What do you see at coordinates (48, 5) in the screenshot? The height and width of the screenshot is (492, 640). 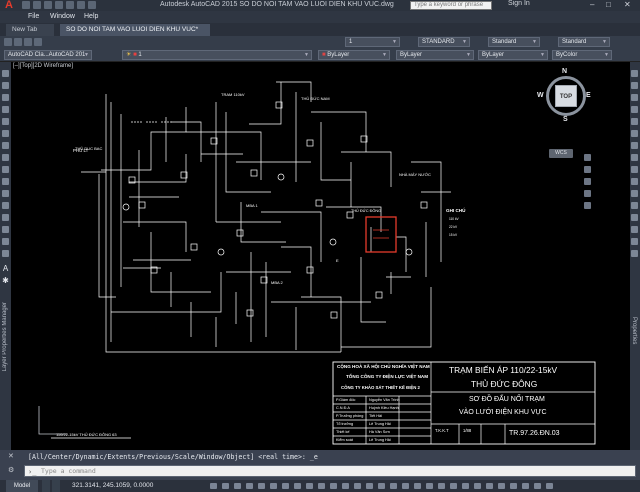 I see `save-icon` at bounding box center [48, 5].